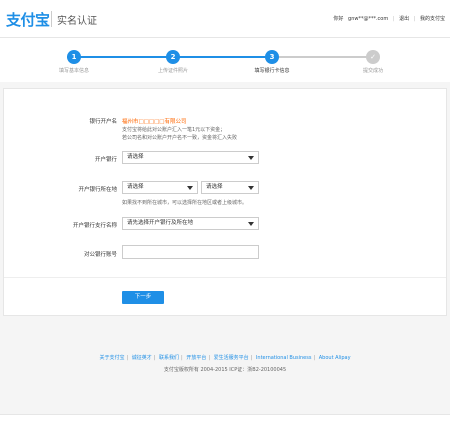 The image size is (450, 429). What do you see at coordinates (404, 19) in the screenshot?
I see `logout-link: 退出` at bounding box center [404, 19].